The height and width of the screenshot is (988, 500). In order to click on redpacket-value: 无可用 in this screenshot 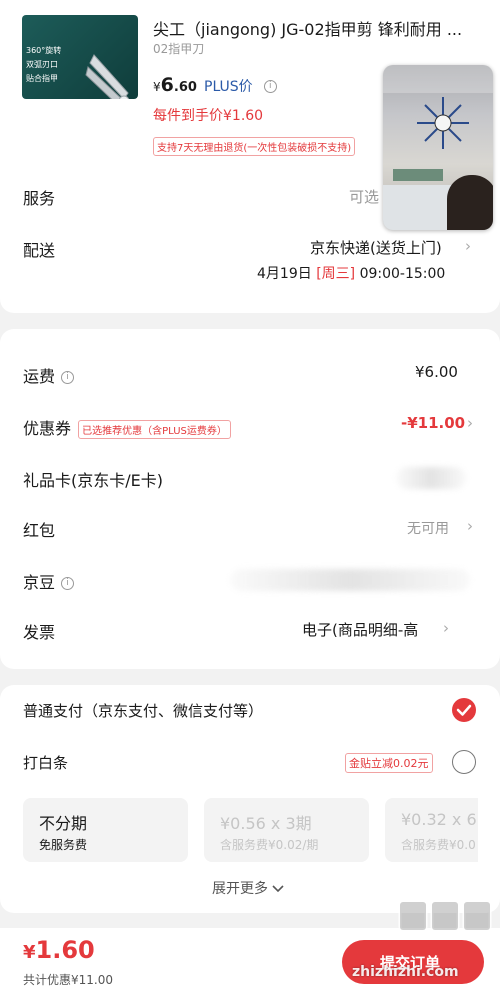, I will do `click(428, 528)`.